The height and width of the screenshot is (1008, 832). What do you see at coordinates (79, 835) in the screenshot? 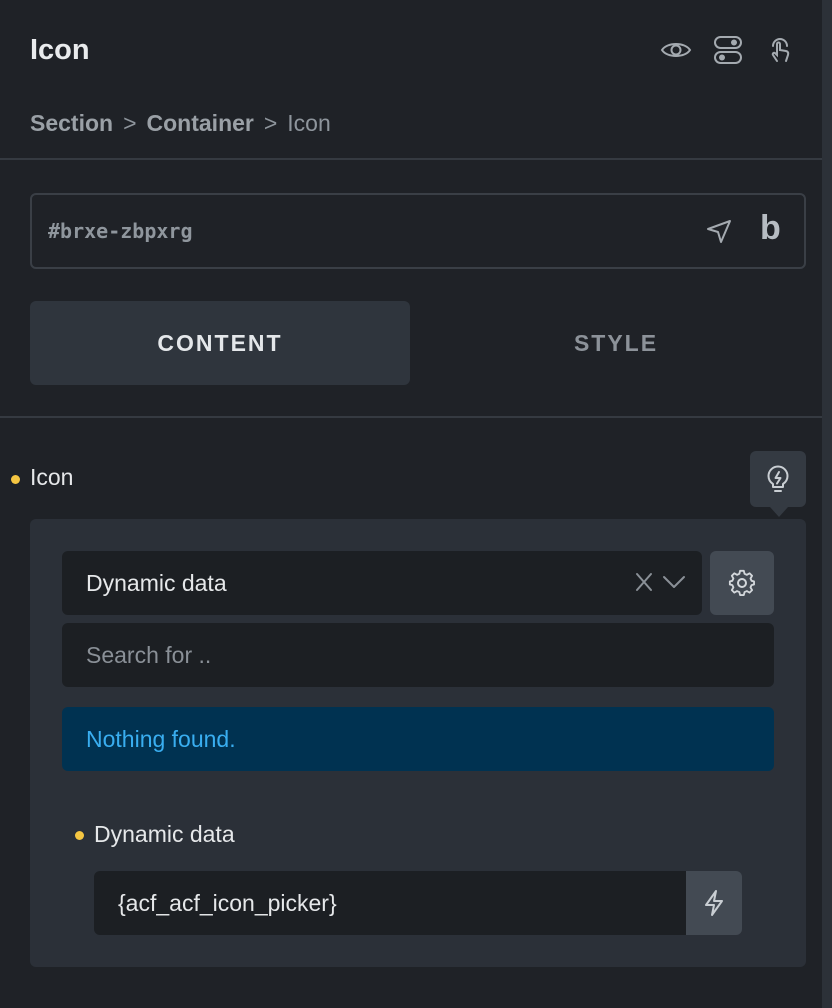
I see `dynamic-data-changed-dot` at bounding box center [79, 835].